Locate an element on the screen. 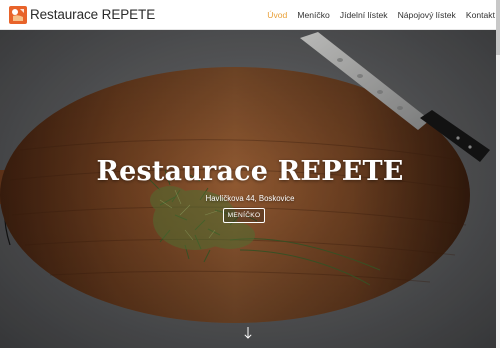  hero-address: Havlíčkova 44, Boskovice is located at coordinates (250, 198).